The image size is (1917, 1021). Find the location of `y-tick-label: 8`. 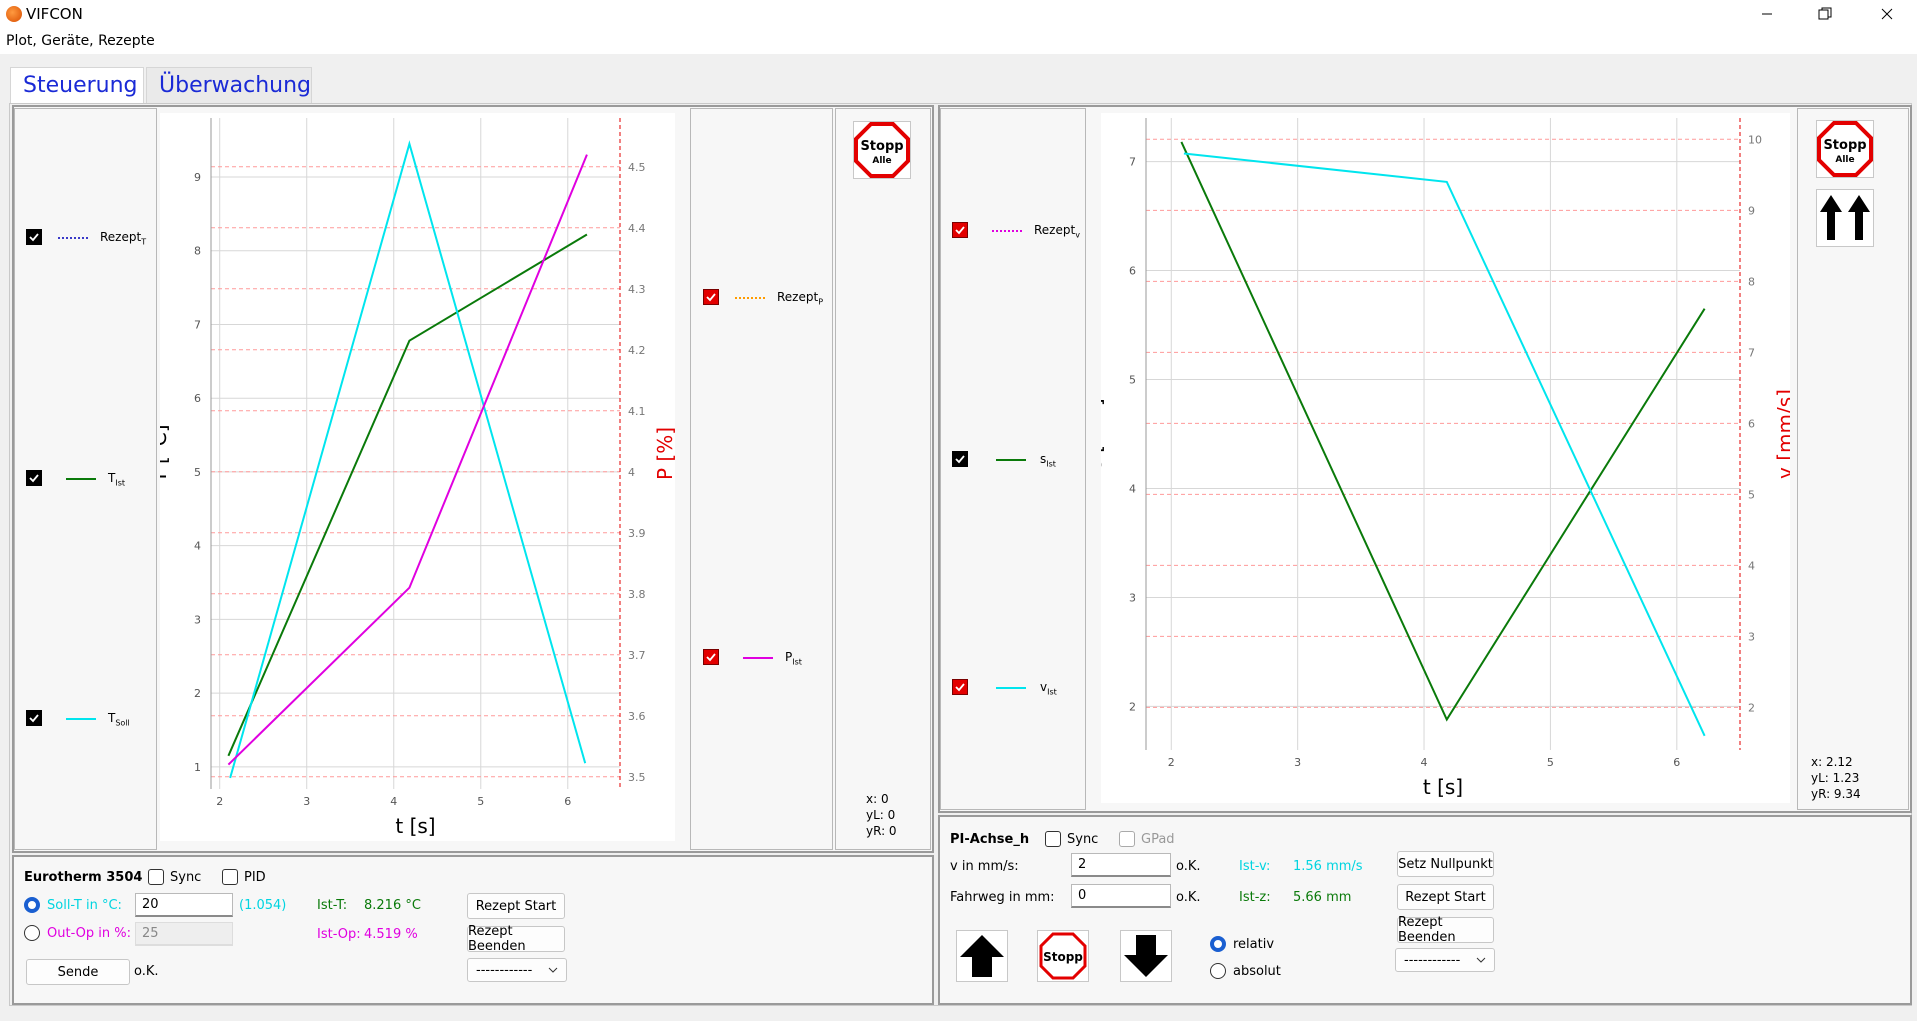

y-tick-label: 8 is located at coordinates (197, 251).